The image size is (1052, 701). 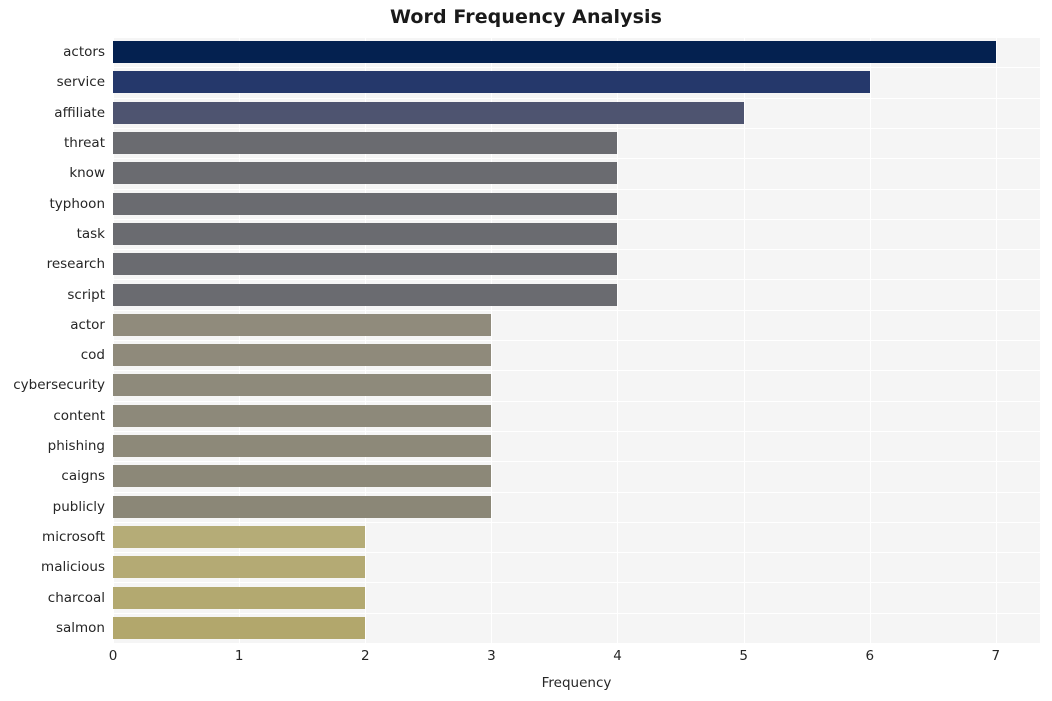 What do you see at coordinates (78, 506) in the screenshot?
I see `y-tick-label: publicly` at bounding box center [78, 506].